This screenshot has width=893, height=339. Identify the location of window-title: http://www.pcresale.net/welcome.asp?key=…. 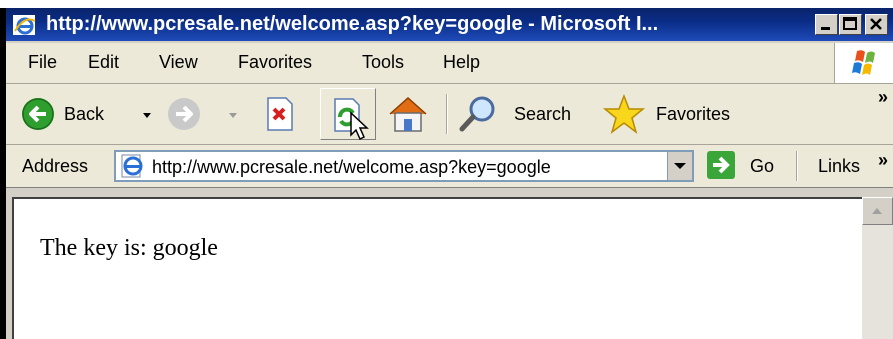
(352, 24).